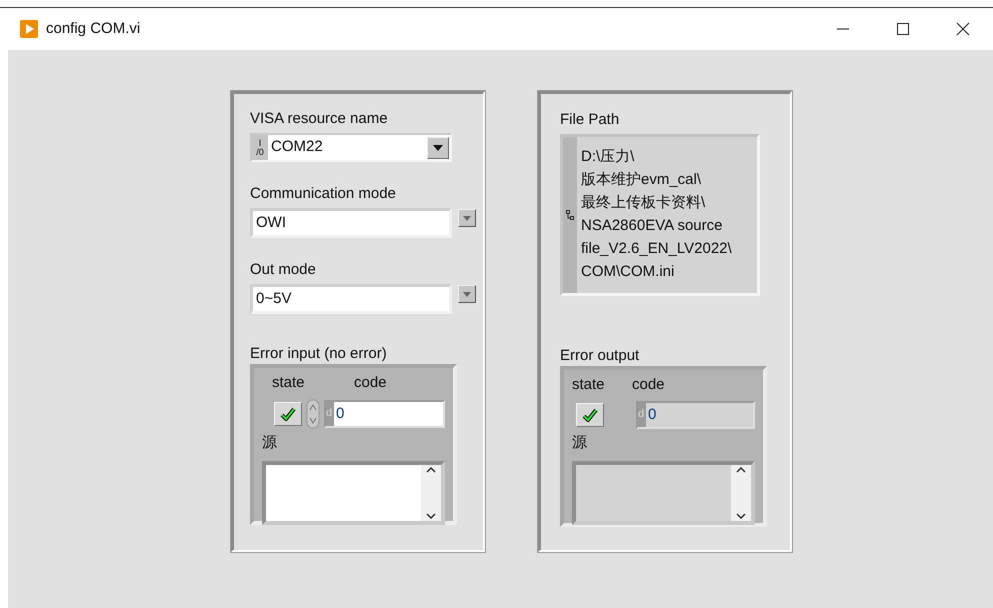  What do you see at coordinates (351, 223) in the screenshot?
I see `ring-field: OWI` at bounding box center [351, 223].